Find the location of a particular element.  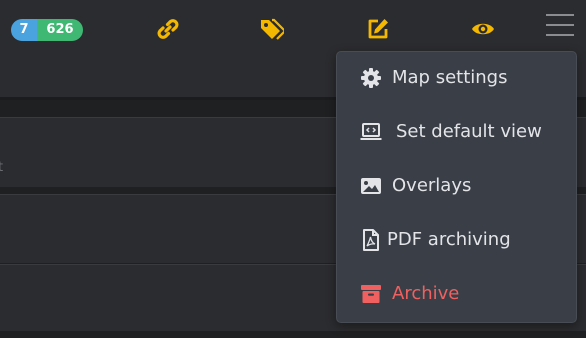

menu-item-pdf-archiving: PDF archiving is located at coordinates (456, 240).